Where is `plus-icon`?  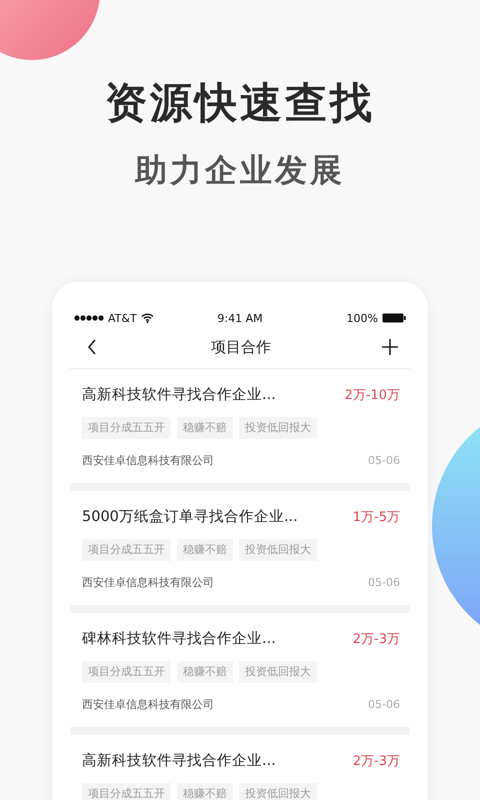
plus-icon is located at coordinates (390, 347).